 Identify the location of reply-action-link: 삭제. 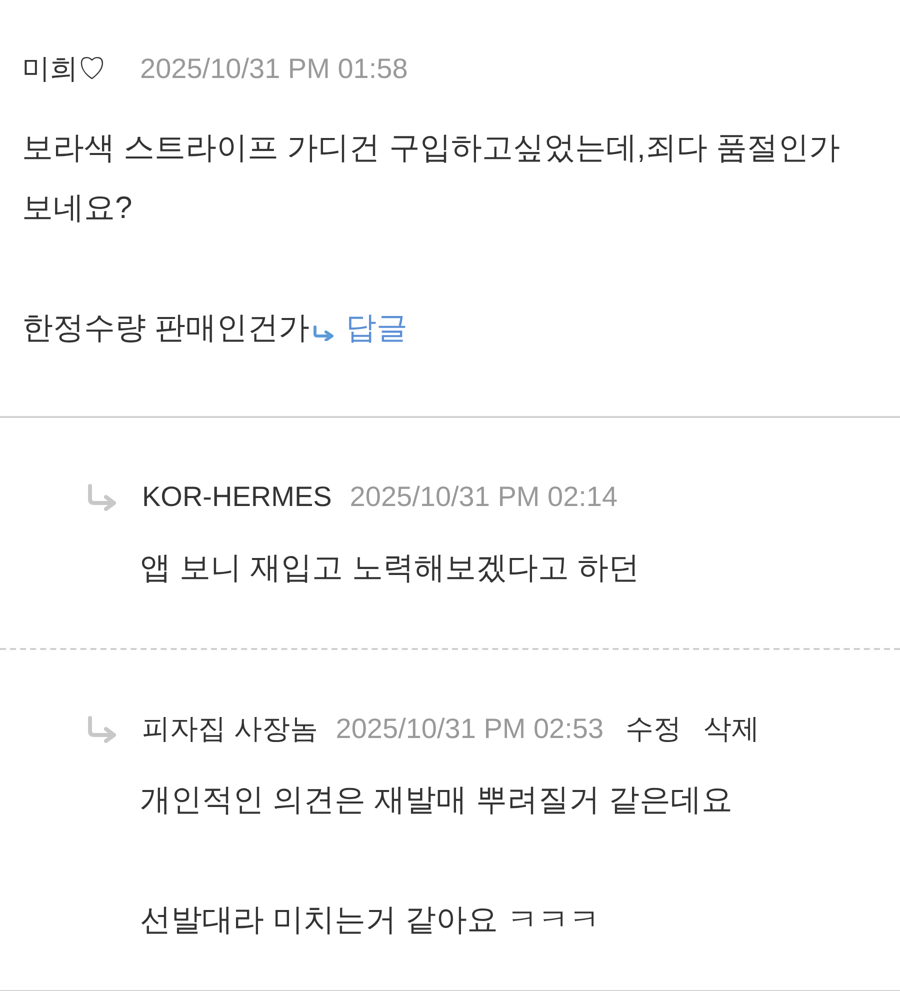
(732, 729).